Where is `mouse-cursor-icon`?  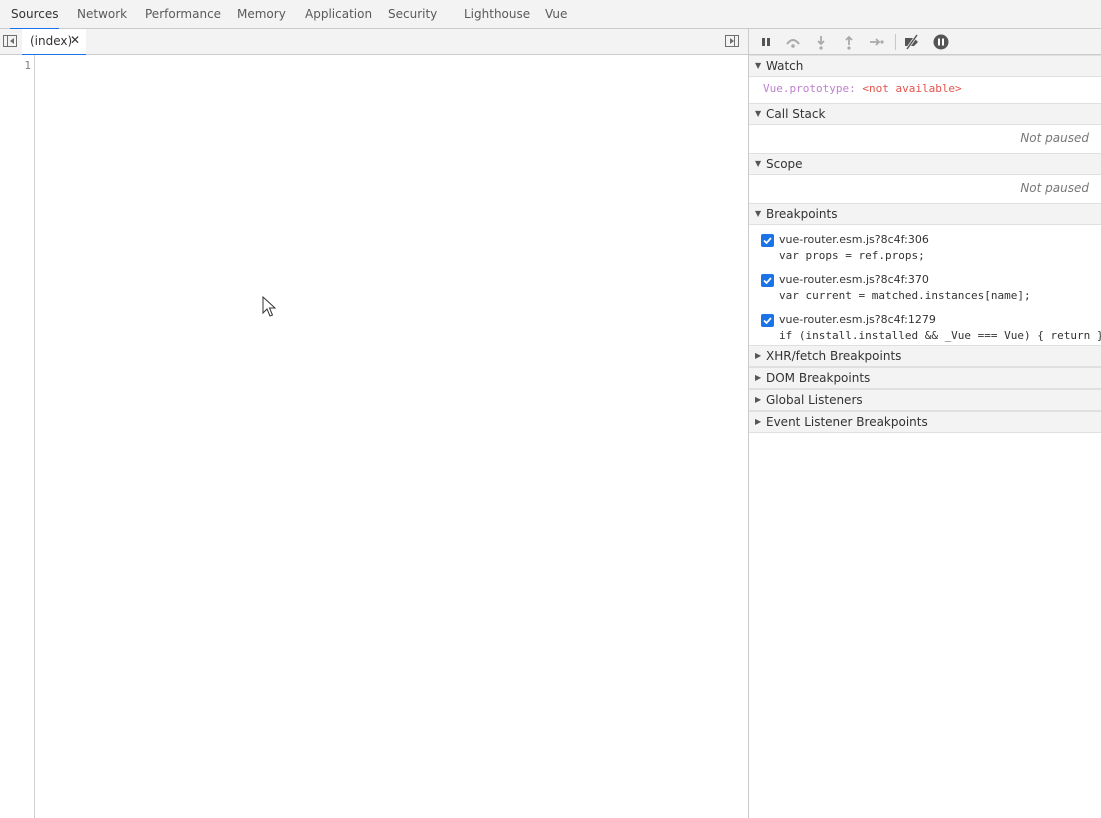 mouse-cursor-icon is located at coordinates (269, 306).